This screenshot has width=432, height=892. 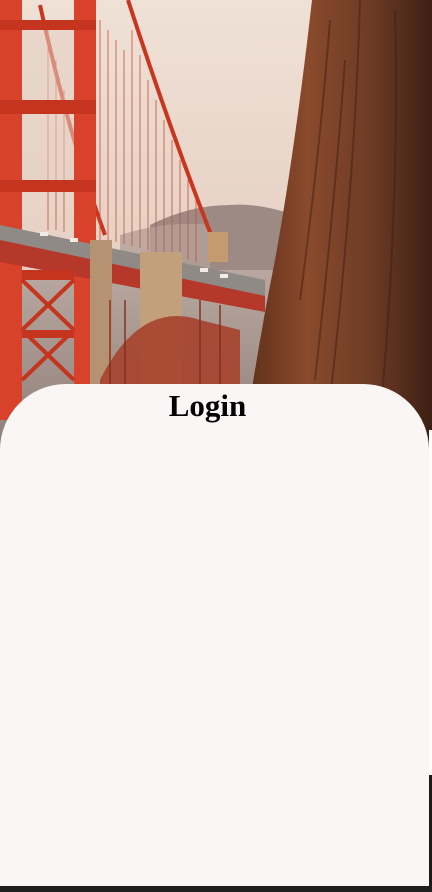 What do you see at coordinates (207, 405) in the screenshot?
I see `page-title: Login` at bounding box center [207, 405].